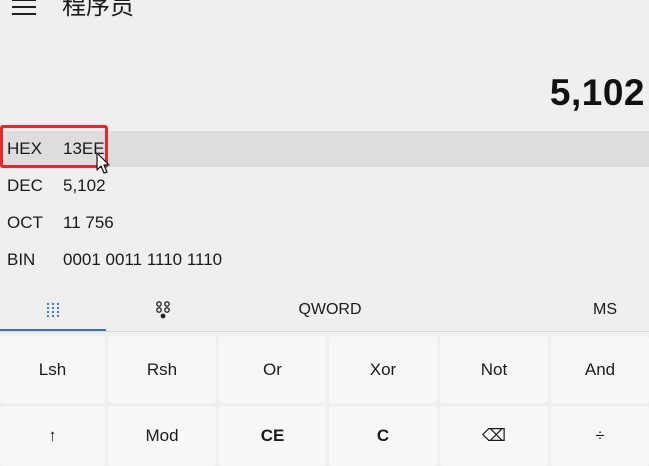 The height and width of the screenshot is (466, 649). Describe the element at coordinates (324, 331) in the screenshot. I see `toolbar-divider` at that location.